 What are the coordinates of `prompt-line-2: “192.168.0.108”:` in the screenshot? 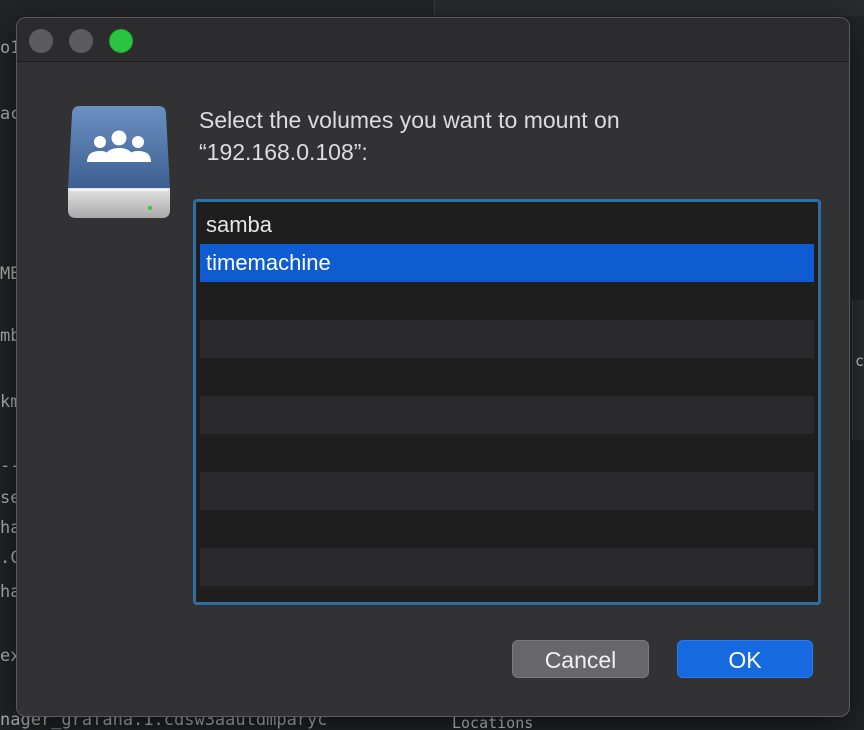 It's located at (283, 152).